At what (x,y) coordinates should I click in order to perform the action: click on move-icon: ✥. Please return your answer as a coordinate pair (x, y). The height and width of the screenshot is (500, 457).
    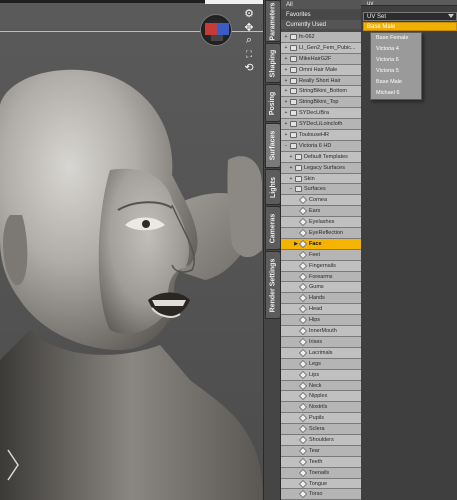
    Looking at the image, I should click on (249, 28).